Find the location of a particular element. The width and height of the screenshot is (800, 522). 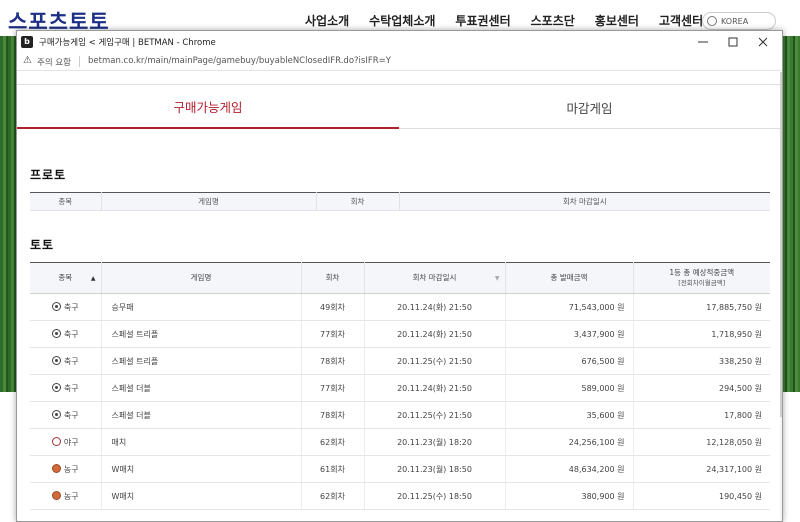

toto-header-deadline-label: 회차 마감일시 is located at coordinates (434, 277).